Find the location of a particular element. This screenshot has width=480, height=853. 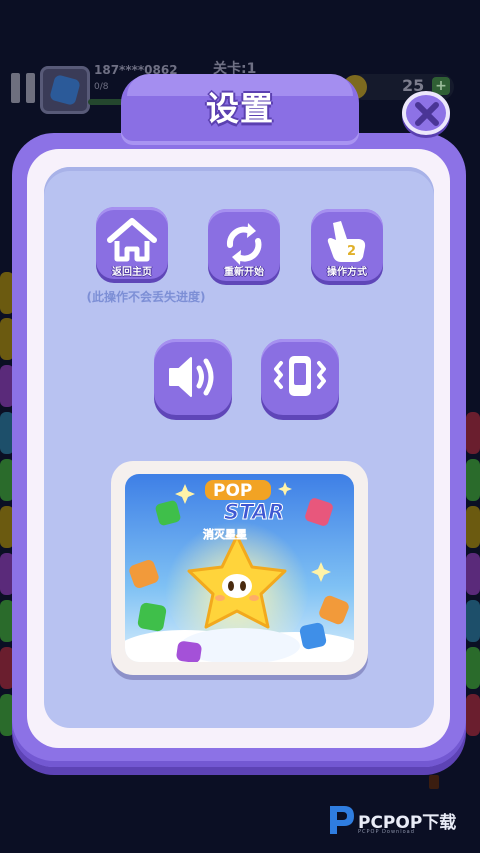

restart-button: 重新开始 is located at coordinates (244, 245).